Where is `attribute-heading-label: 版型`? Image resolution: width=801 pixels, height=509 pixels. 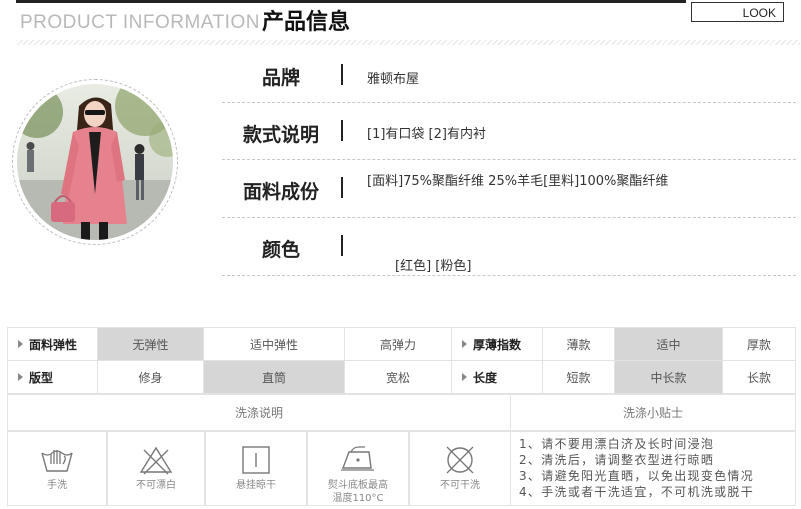 attribute-heading-label: 版型 is located at coordinates (41, 377).